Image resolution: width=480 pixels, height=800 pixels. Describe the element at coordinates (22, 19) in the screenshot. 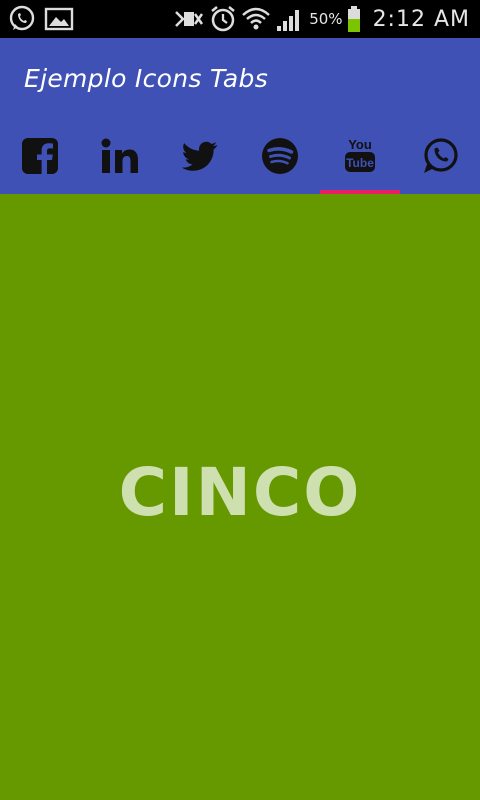

I see `whatsapp-notification-icon` at that location.